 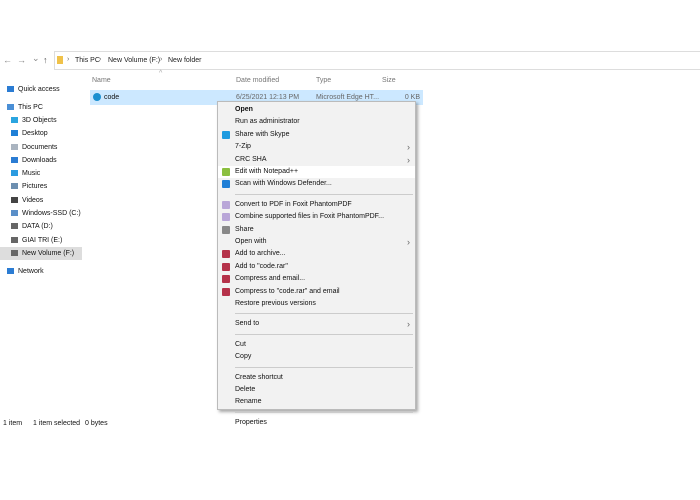 I want to click on edge-icon, so click(x=97, y=97).